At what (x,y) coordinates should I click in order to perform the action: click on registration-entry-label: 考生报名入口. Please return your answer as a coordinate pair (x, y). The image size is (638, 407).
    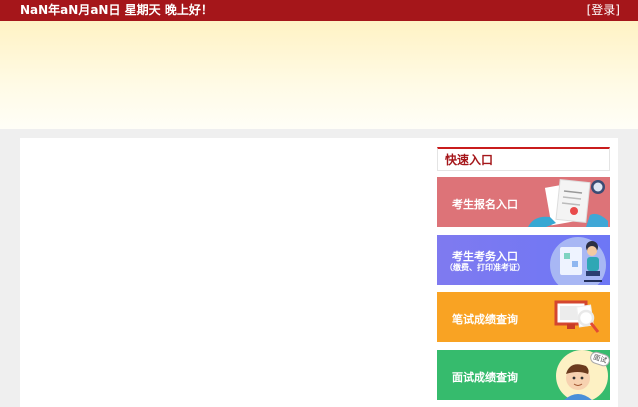
    Looking at the image, I should click on (485, 204).